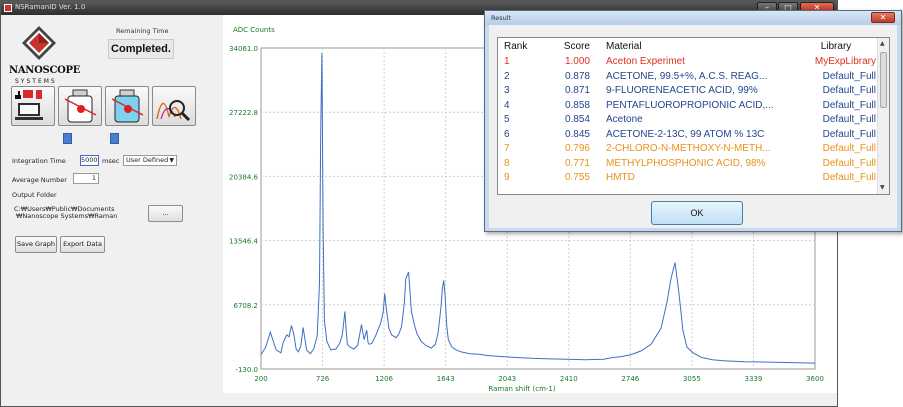  I want to click on average-number-input: 1, so click(86, 178).